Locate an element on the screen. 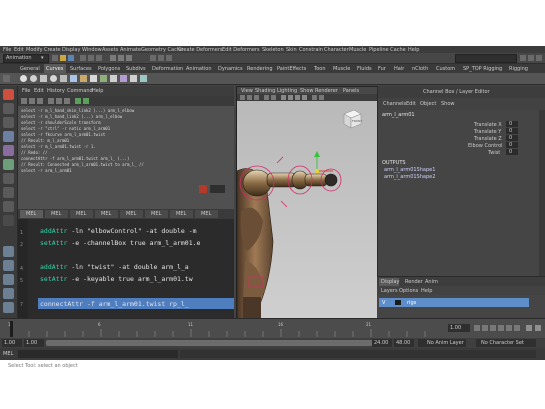 The image size is (545, 409). universal-manipulator-icon is located at coordinates (8, 178).